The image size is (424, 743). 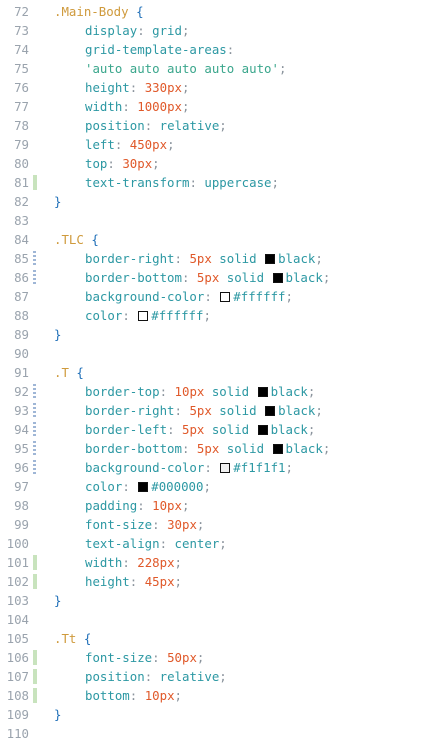 What do you see at coordinates (212, 239) in the screenshot?
I see `code-line: 84 .TLC {` at bounding box center [212, 239].